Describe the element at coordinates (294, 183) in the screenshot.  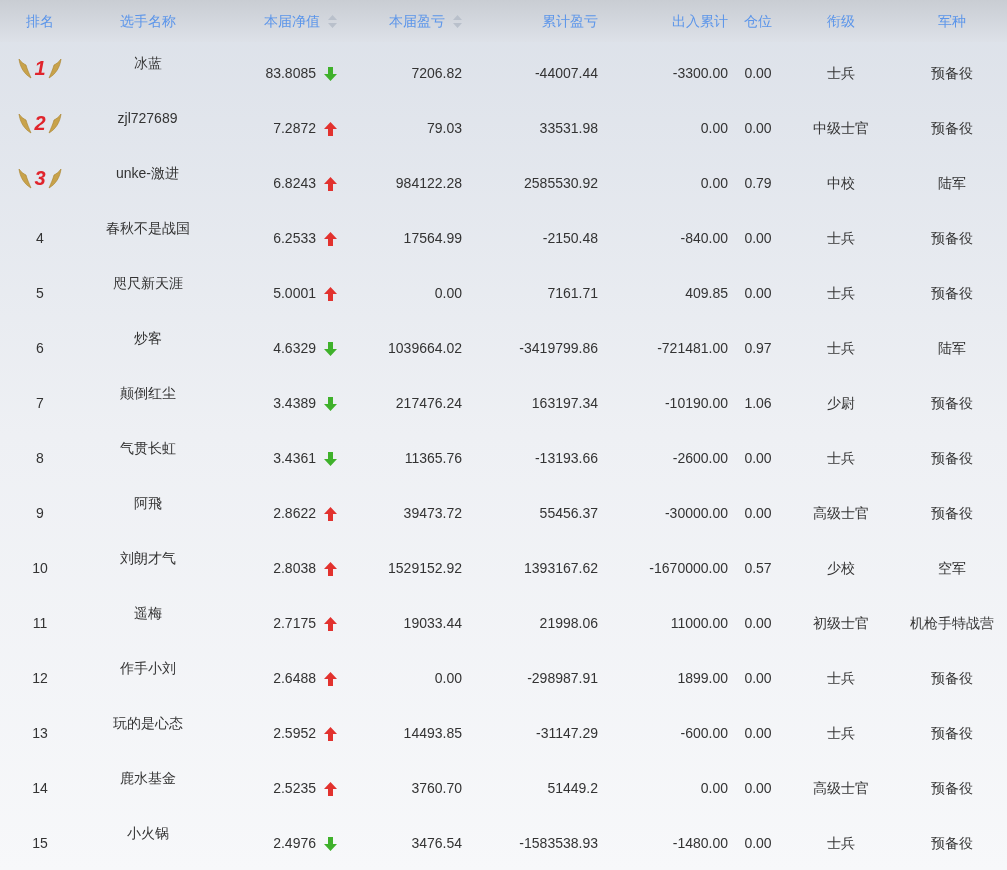
I see `table-cell-text: 6.8243` at that location.